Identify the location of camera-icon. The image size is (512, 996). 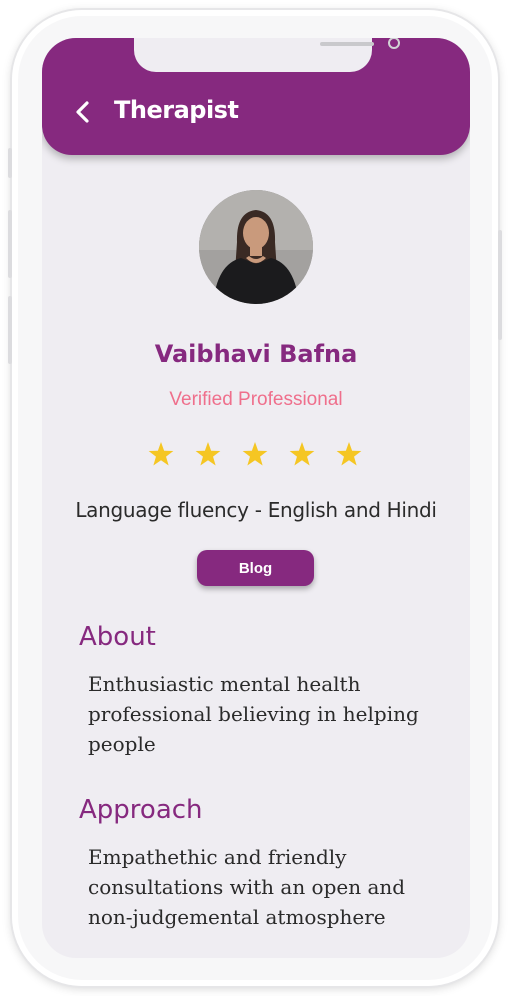
(394, 43).